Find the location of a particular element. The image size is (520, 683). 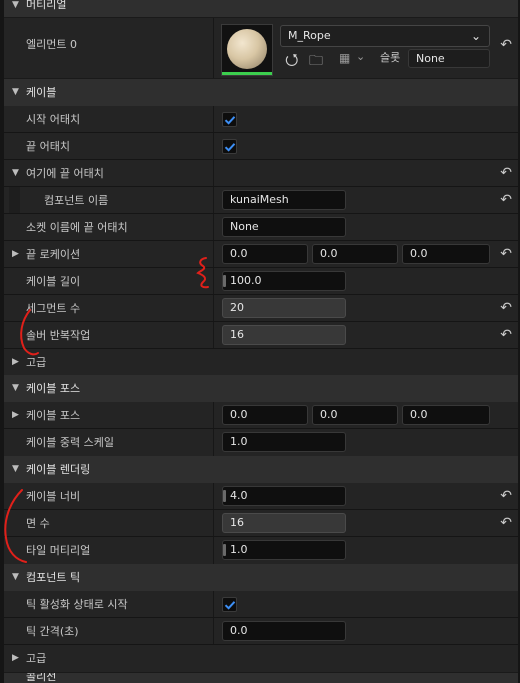

tile-material-row: 타일 머티리얼 1.0 is located at coordinates (261, 550).